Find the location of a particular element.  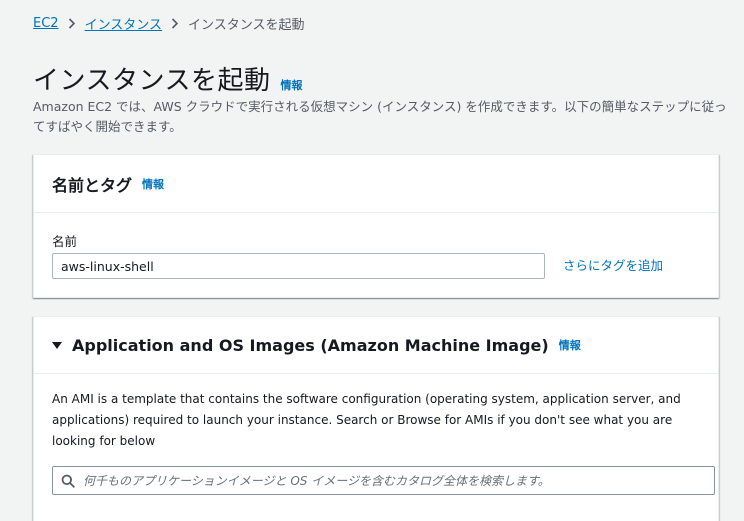

ami-panel-info-link: 情報 is located at coordinates (570, 345).